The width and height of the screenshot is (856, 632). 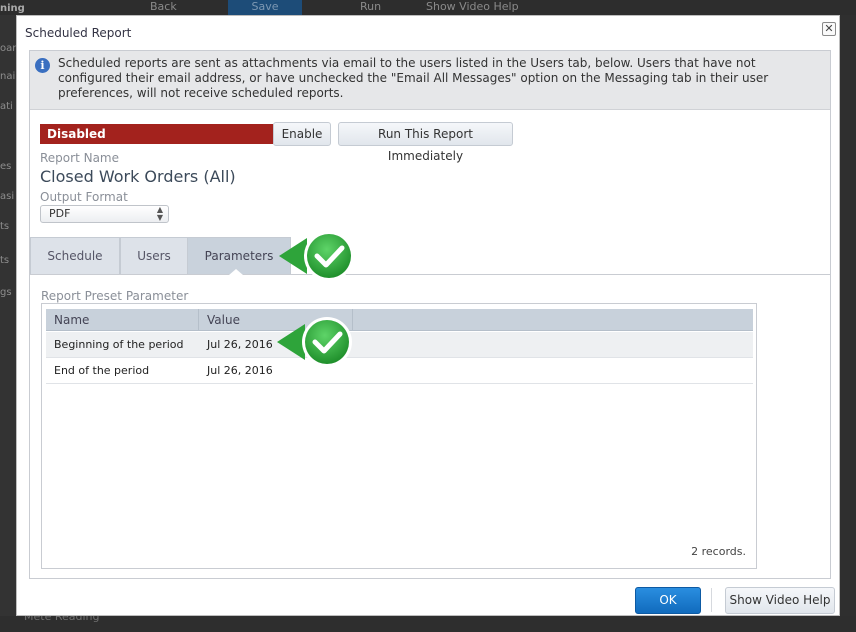 What do you see at coordinates (302, 134) in the screenshot?
I see `enable-button: Enable` at bounding box center [302, 134].